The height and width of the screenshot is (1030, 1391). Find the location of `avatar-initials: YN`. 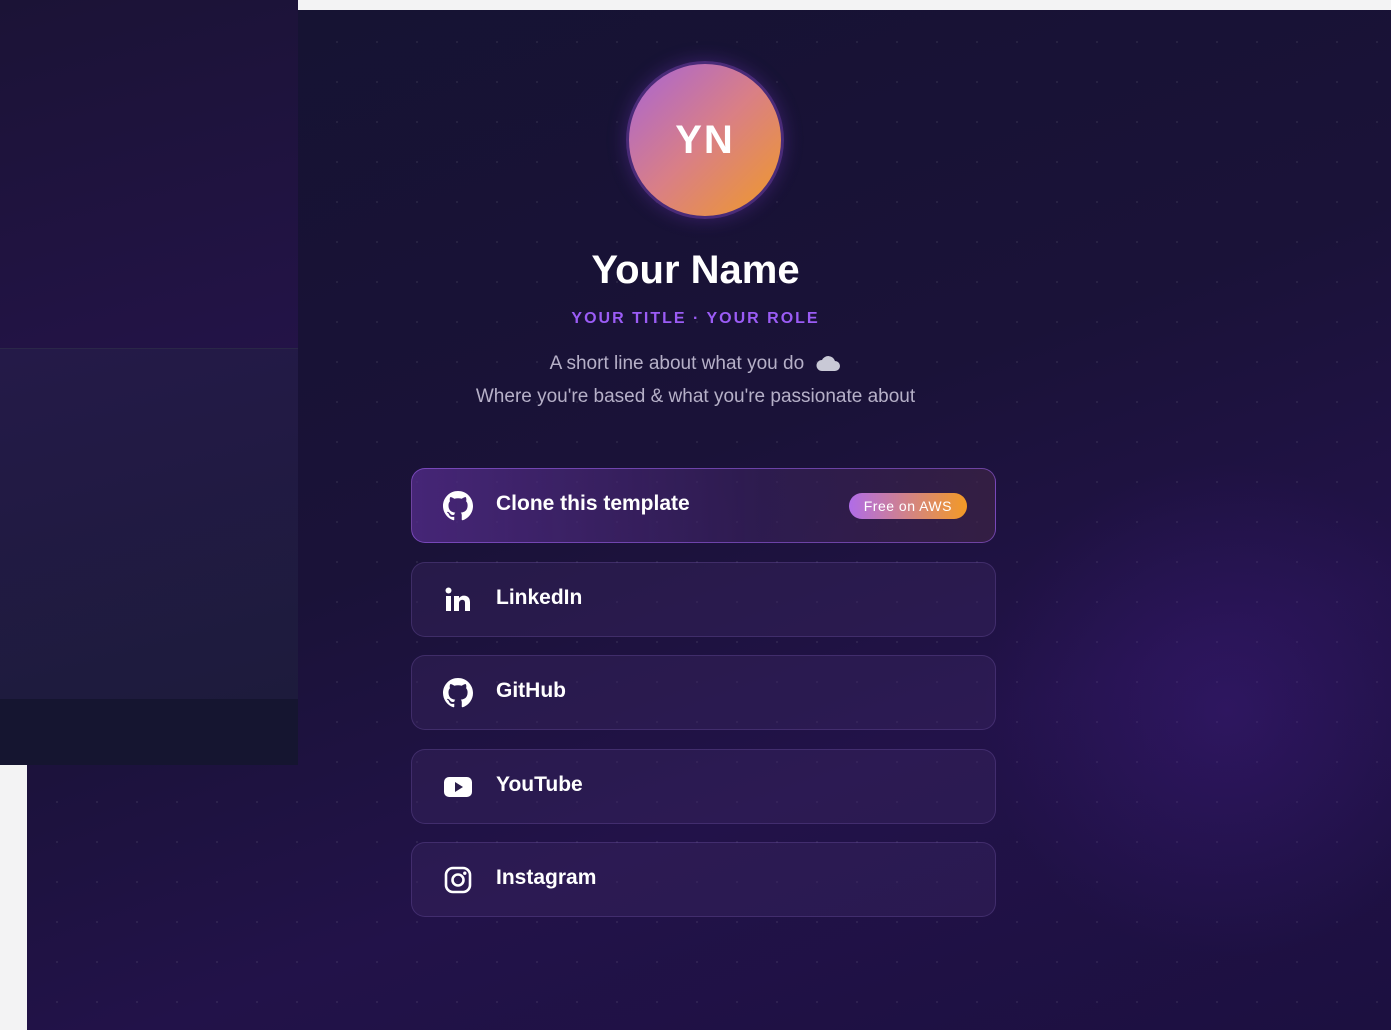

avatar-initials: YN is located at coordinates (705, 139).